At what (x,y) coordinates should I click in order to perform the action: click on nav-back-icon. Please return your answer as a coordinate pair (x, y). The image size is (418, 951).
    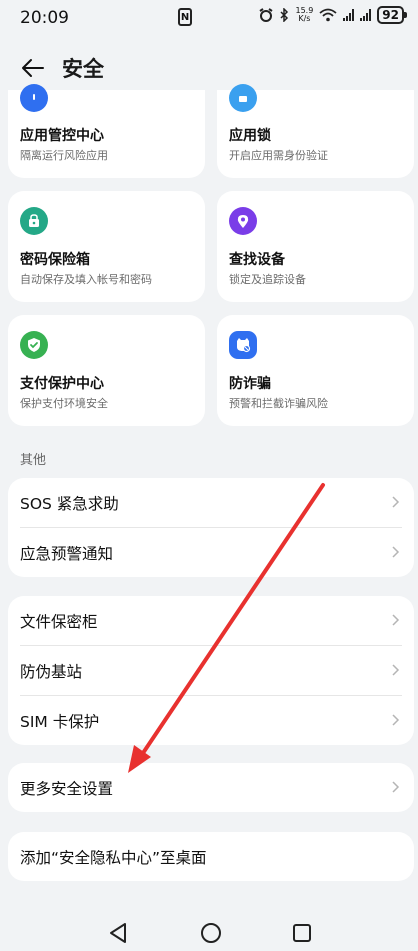
    Looking at the image, I should click on (118, 933).